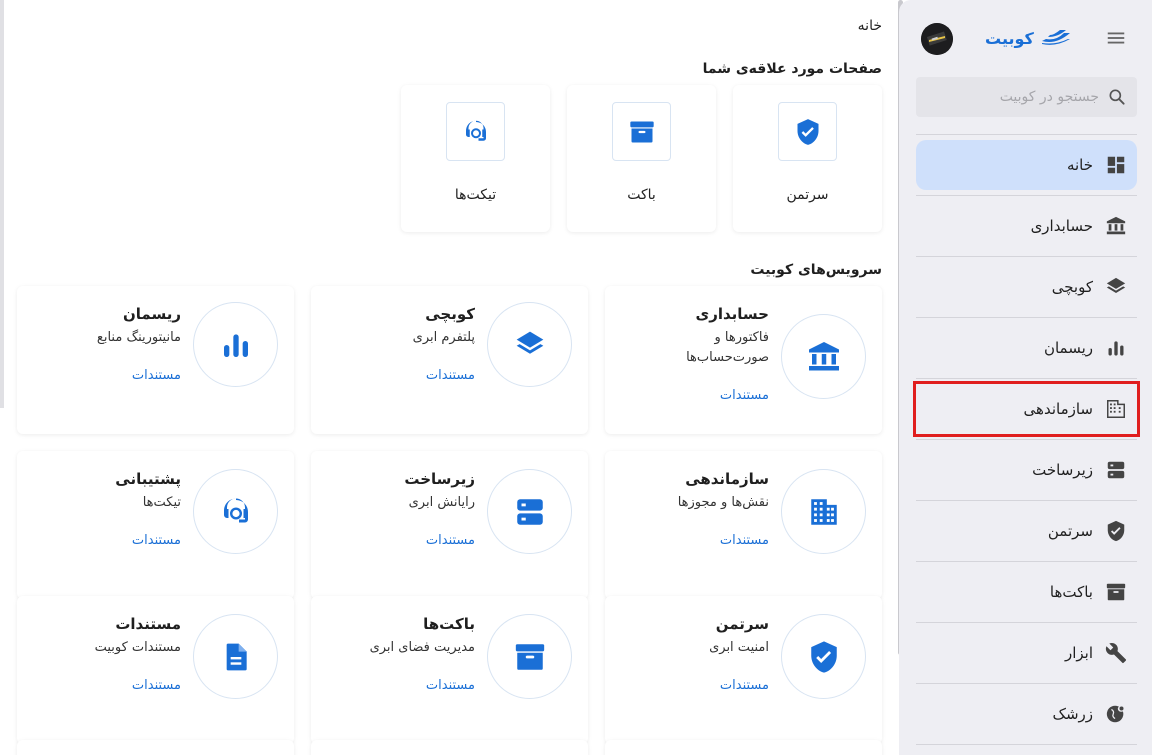 The image size is (1152, 755). I want to click on boat-logo-icon, so click(1055, 37).